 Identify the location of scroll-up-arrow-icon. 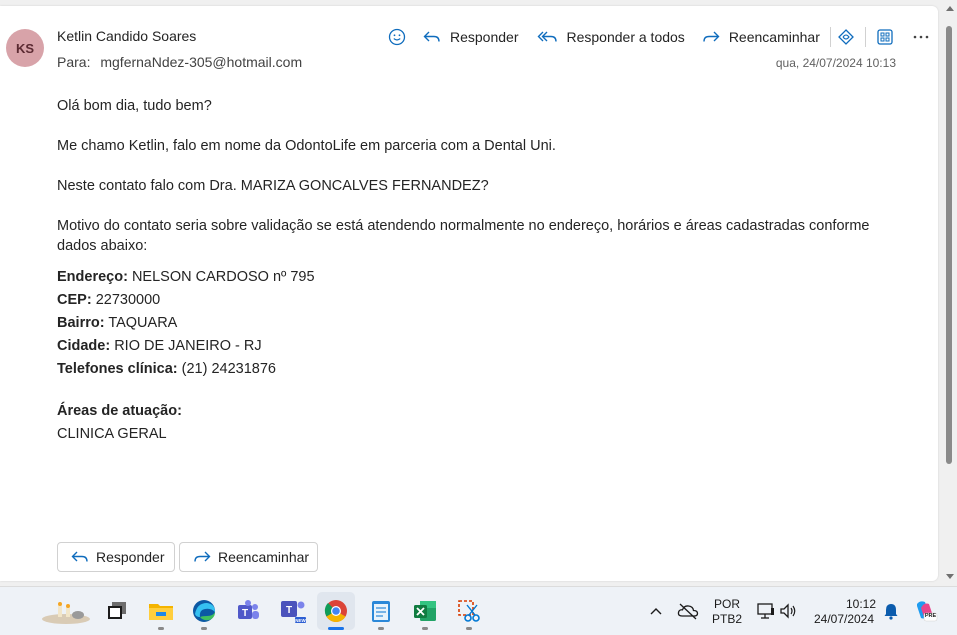
(950, 8).